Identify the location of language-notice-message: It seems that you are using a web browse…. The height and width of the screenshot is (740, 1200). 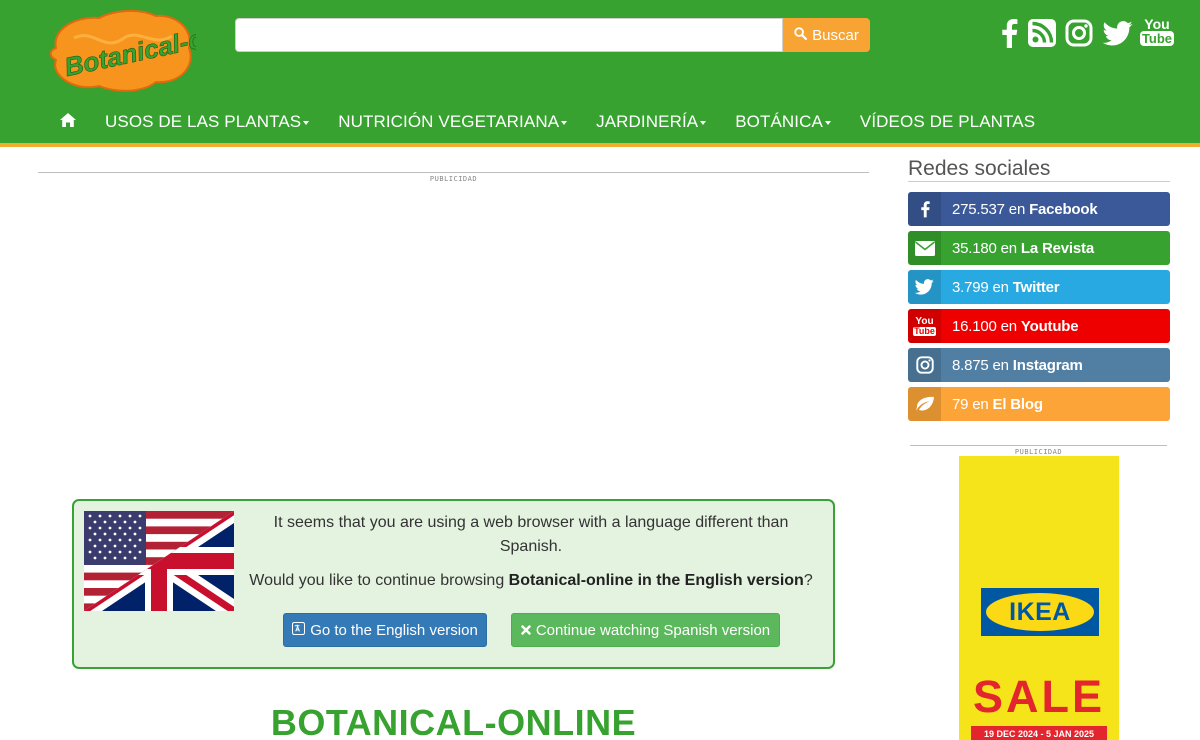
(531, 534).